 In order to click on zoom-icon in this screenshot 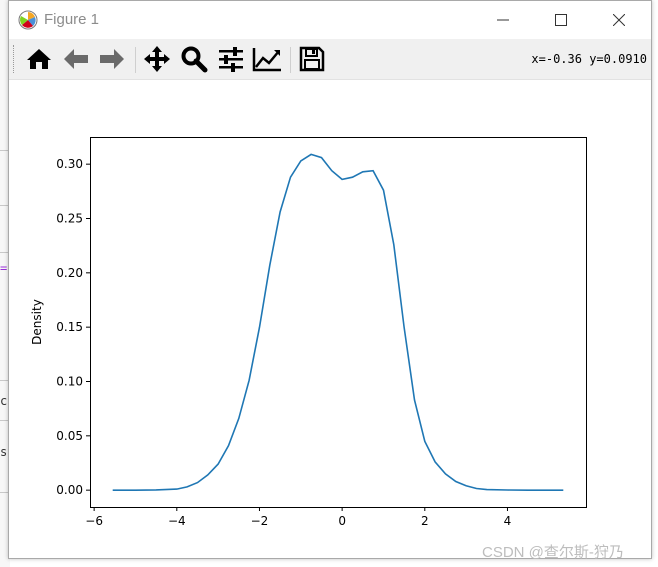, I will do `click(194, 59)`.